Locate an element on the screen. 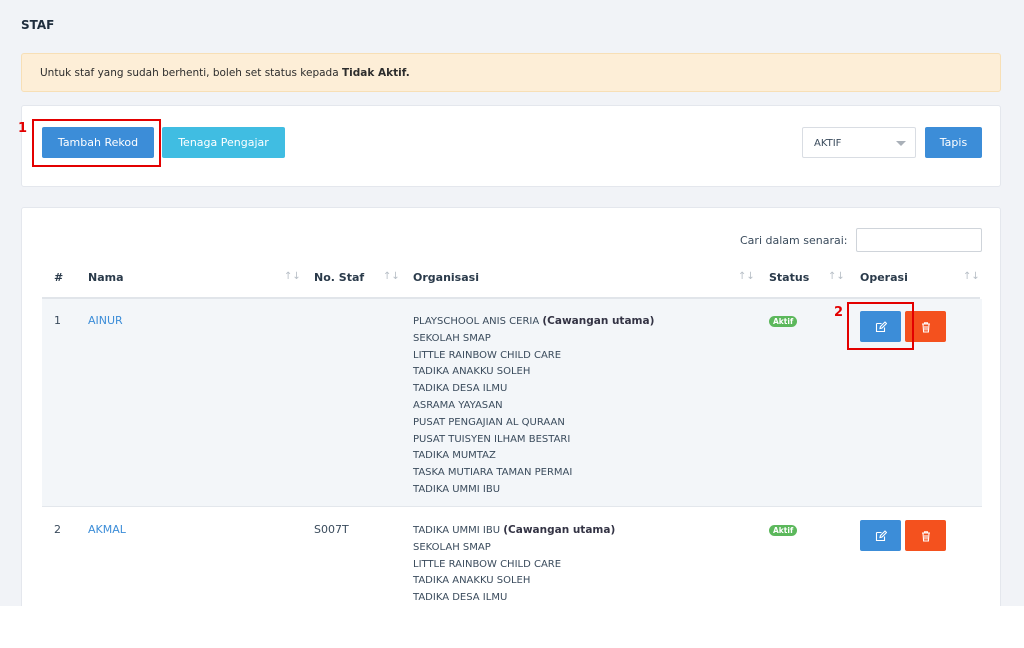 The image size is (1024, 648). toolbar-card: Tambah Rekod Tenaga Pengajar AKTIF Tapis is located at coordinates (511, 146).